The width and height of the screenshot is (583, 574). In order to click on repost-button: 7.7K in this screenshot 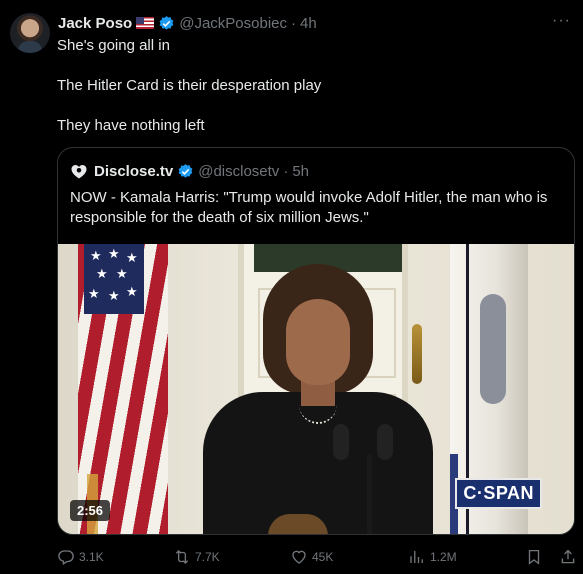, I will do `click(196, 557)`.